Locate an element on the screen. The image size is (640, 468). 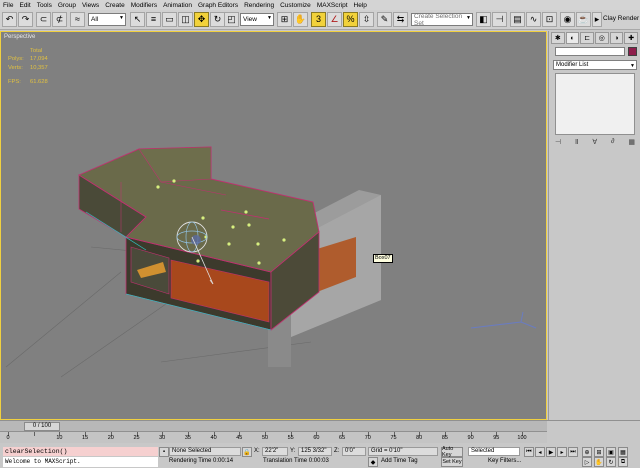
undo-icon: ↶ is located at coordinates (9, 19).